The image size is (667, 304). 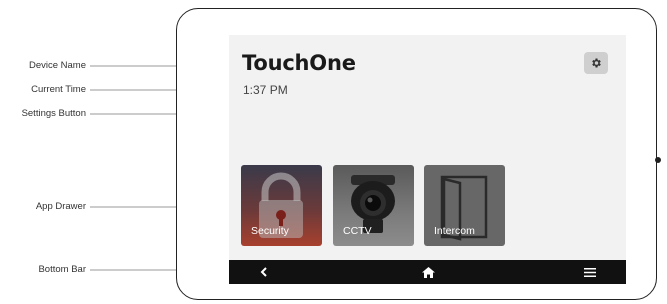 What do you see at coordinates (57, 65) in the screenshot?
I see `callout-device-name: Device Name` at bounding box center [57, 65].